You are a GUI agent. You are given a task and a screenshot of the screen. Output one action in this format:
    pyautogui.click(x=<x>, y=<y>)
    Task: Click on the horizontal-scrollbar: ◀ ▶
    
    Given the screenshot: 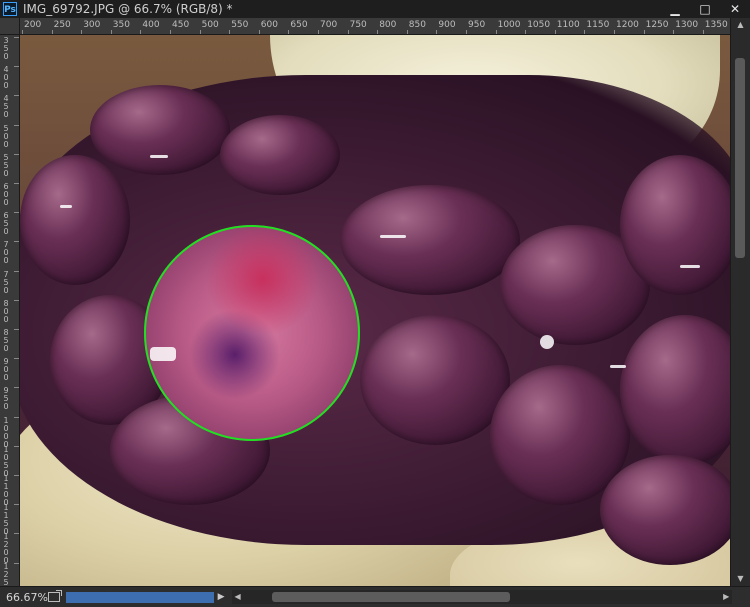 What is the action you would take?
    pyautogui.click(x=482, y=597)
    